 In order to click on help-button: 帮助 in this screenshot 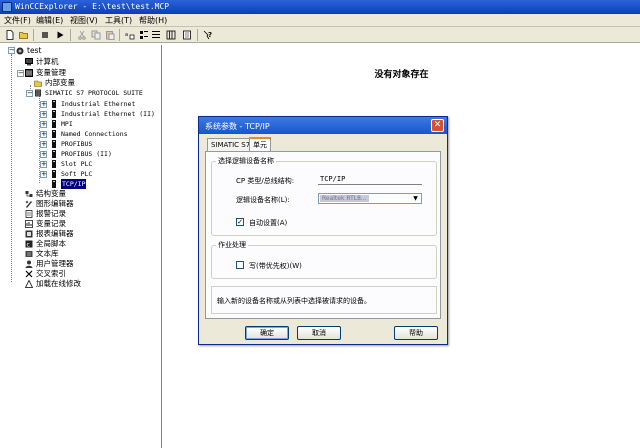, I will do `click(416, 333)`.